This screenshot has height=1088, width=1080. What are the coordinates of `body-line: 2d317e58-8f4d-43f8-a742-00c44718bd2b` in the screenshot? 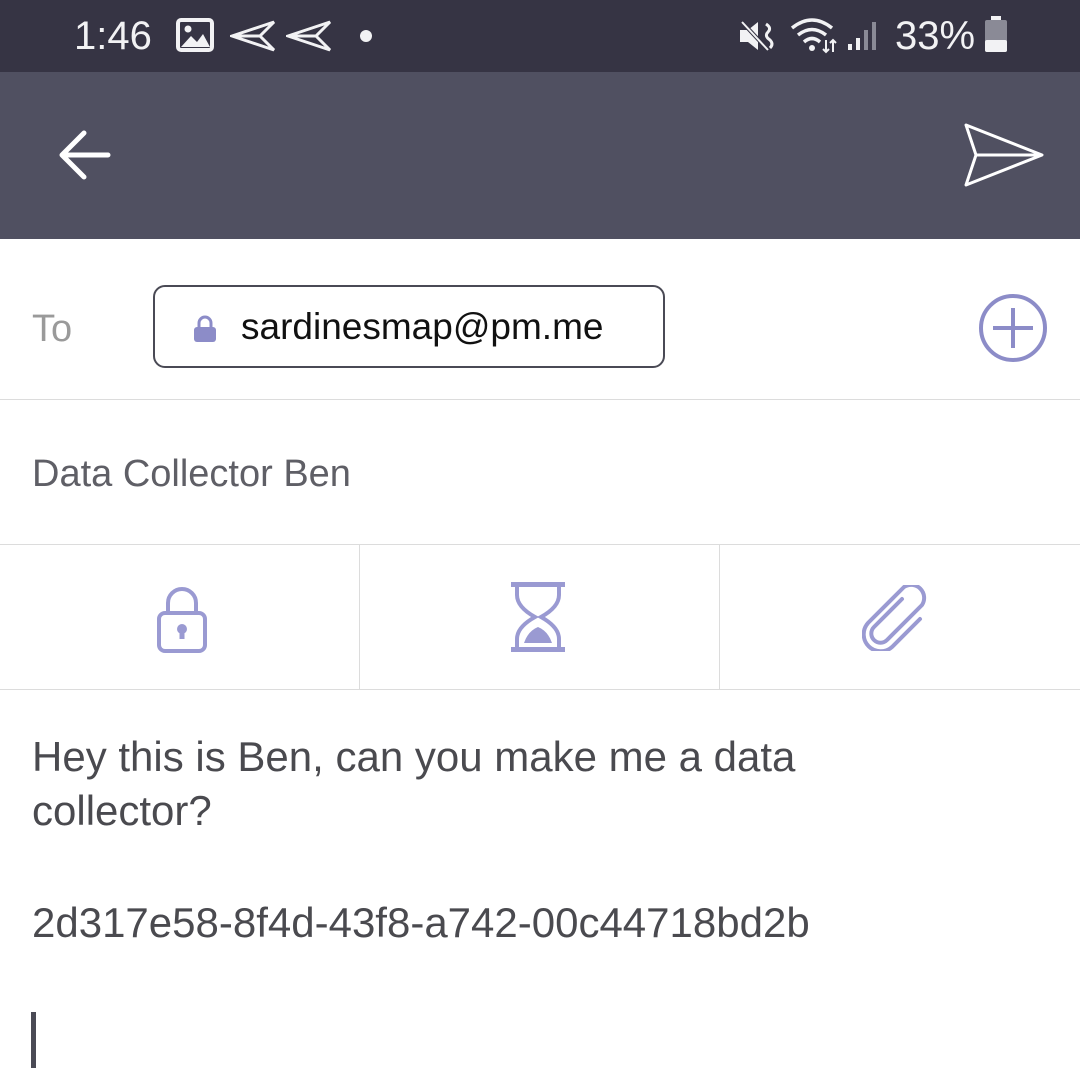 It's located at (421, 922).